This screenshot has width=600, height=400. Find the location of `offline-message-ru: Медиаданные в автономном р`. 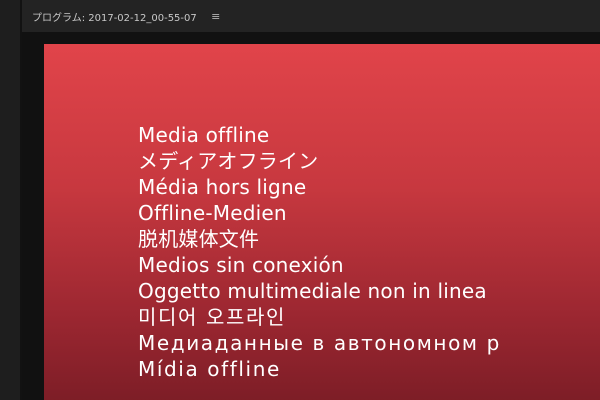

offline-message-ru: Медиаданные в автономном р is located at coordinates (319, 343).